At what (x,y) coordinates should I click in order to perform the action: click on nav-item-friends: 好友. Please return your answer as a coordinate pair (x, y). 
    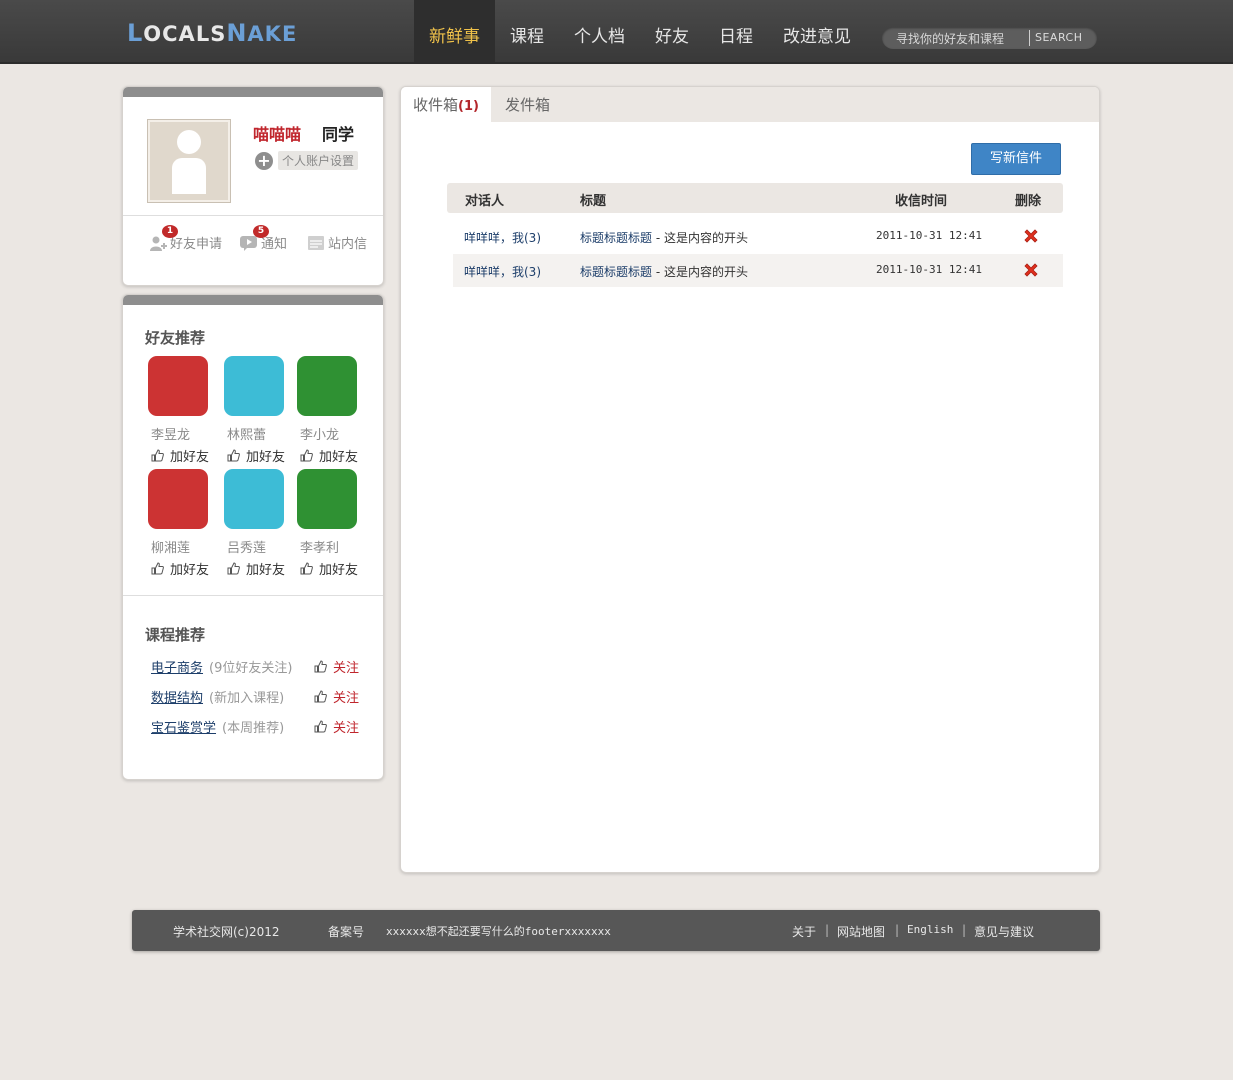
    Looking at the image, I should click on (672, 31).